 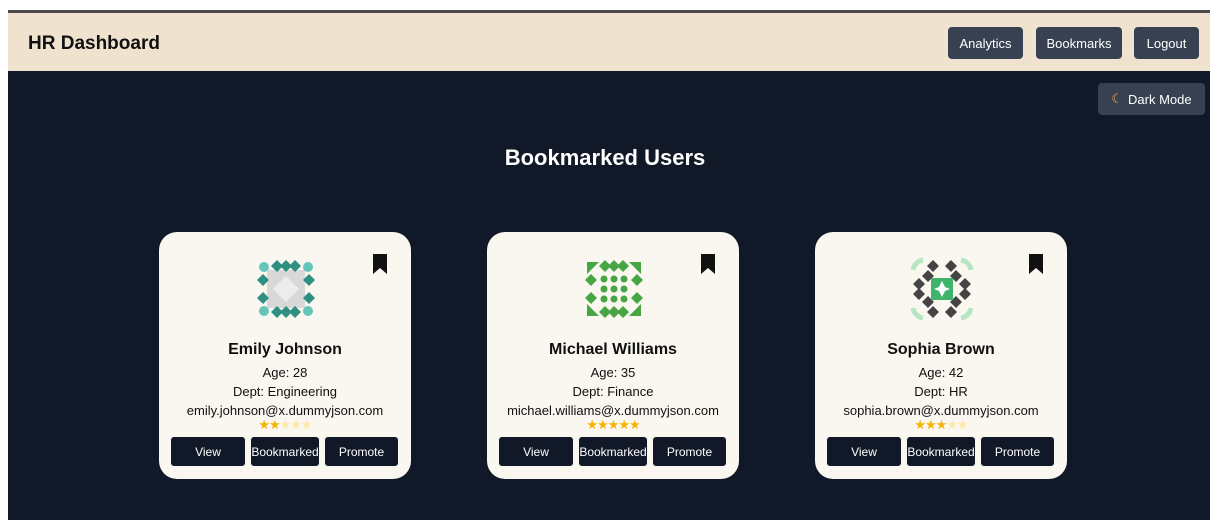 What do you see at coordinates (1166, 43) in the screenshot?
I see `logout-button: Logout` at bounding box center [1166, 43].